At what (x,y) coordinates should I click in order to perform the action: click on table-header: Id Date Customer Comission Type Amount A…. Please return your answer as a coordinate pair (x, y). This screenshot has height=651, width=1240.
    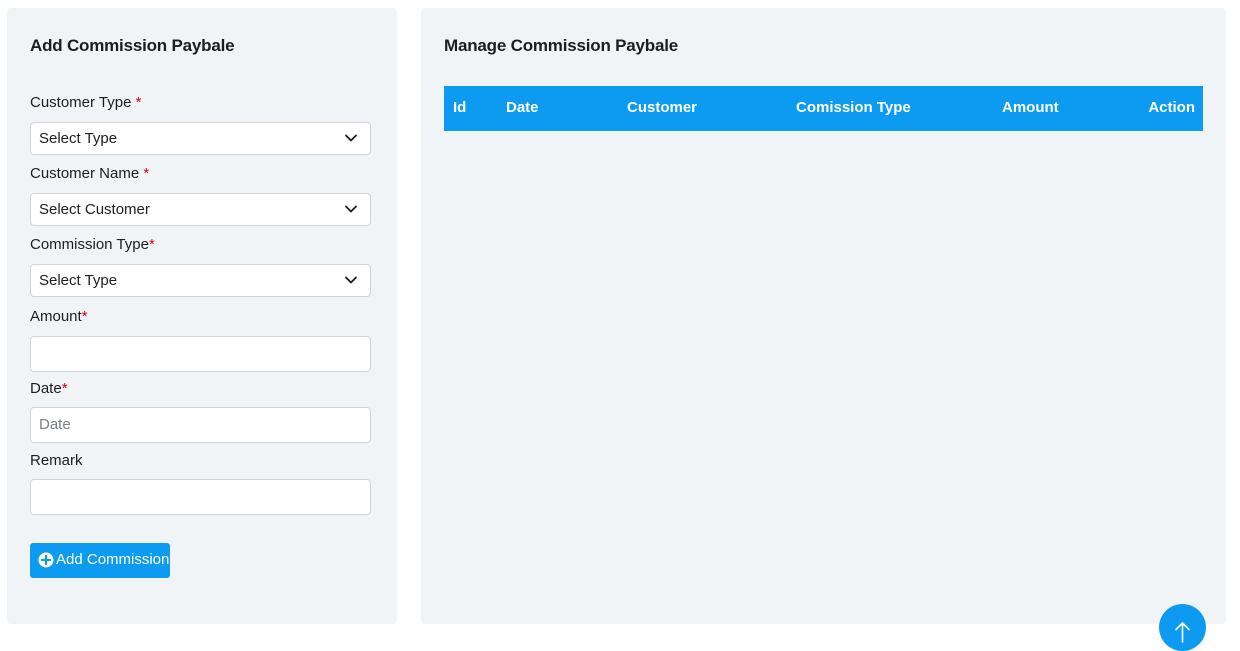
    Looking at the image, I should click on (823, 108).